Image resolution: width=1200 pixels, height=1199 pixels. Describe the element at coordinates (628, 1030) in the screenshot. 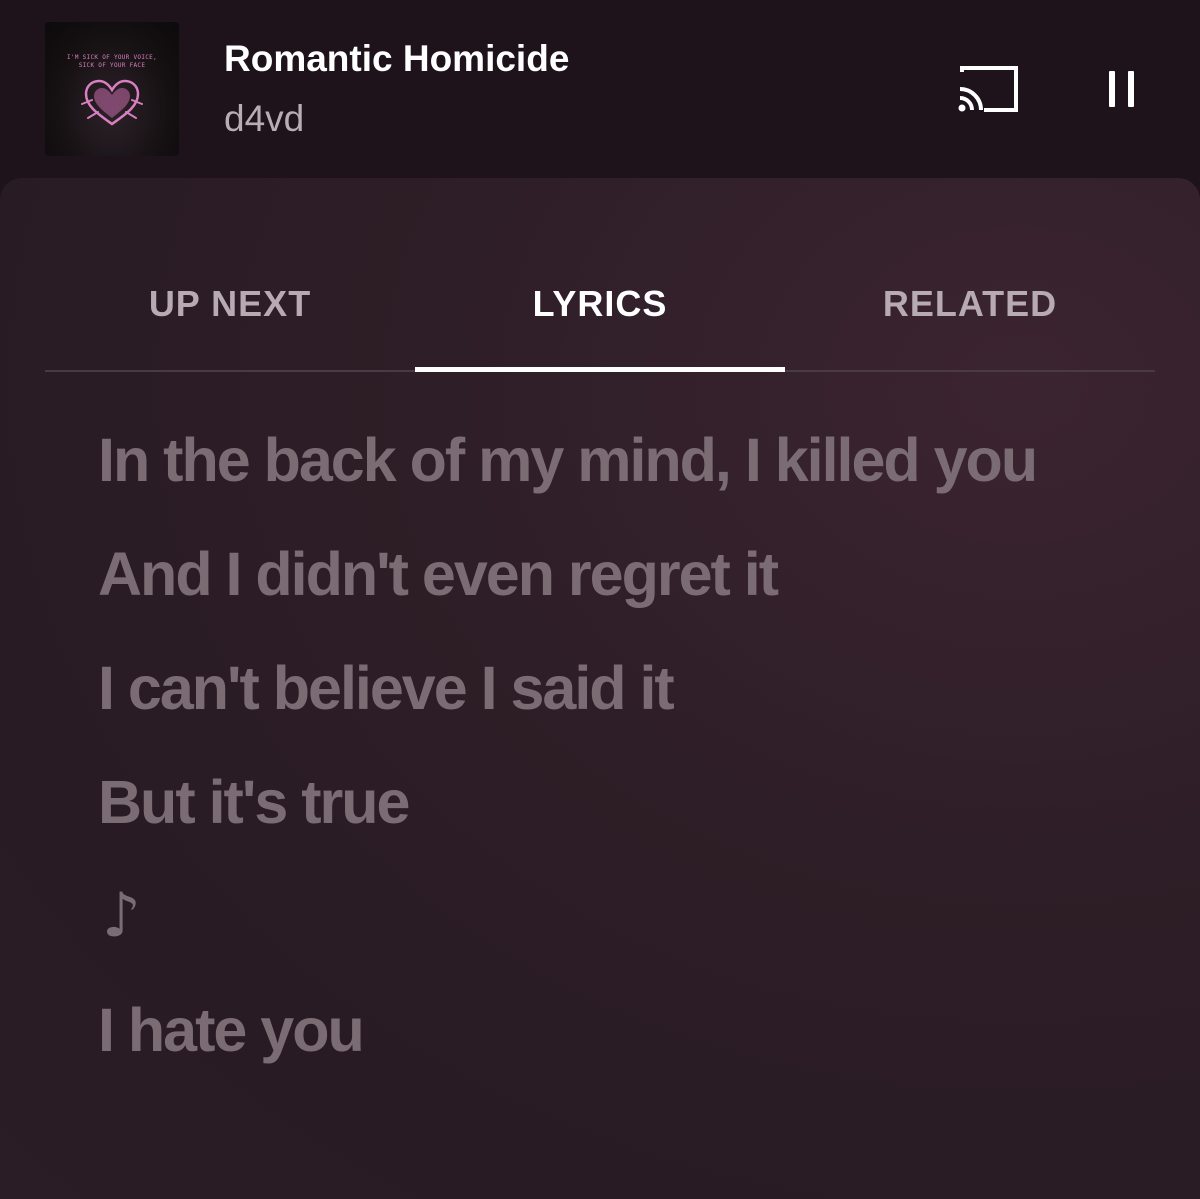

I see `lyric-line: I hate you` at that location.